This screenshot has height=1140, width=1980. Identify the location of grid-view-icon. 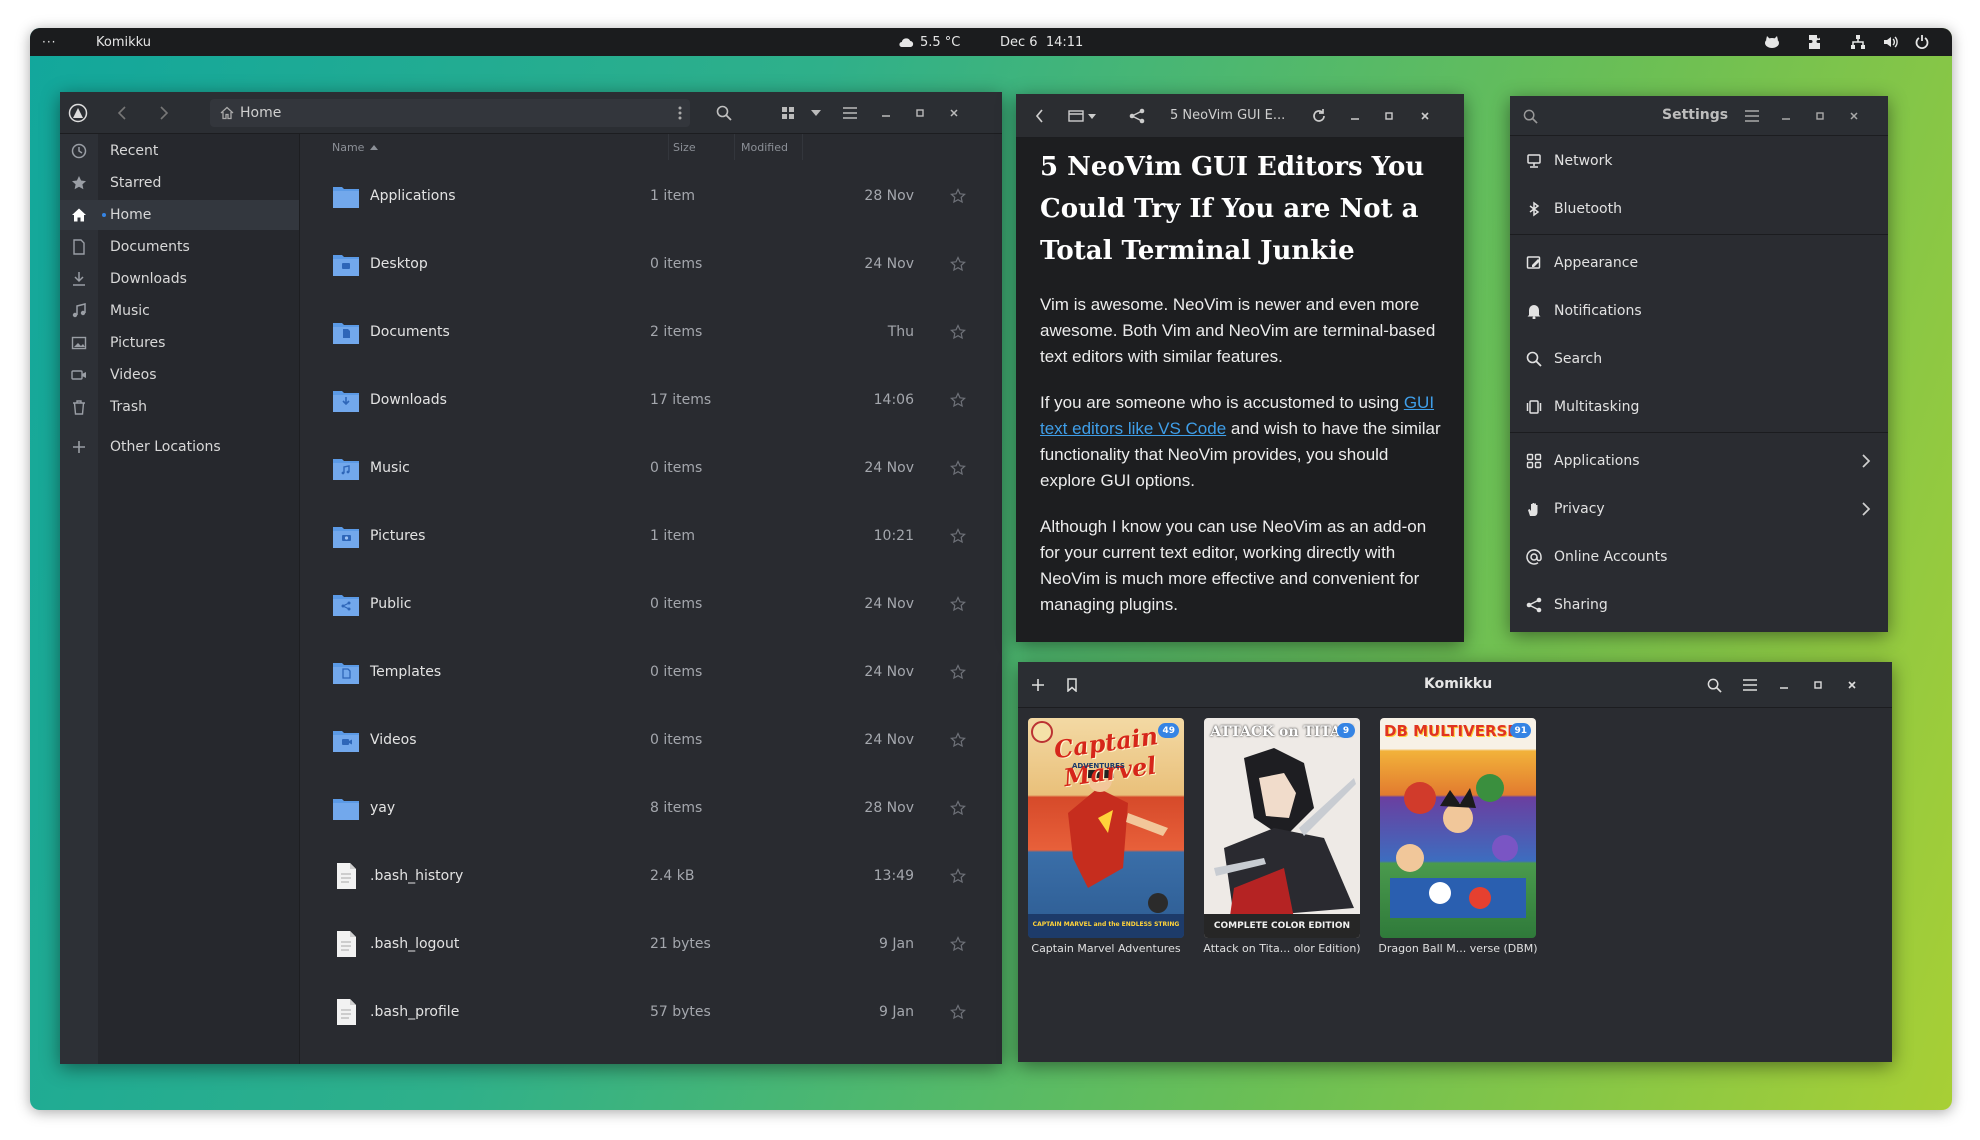
(788, 113).